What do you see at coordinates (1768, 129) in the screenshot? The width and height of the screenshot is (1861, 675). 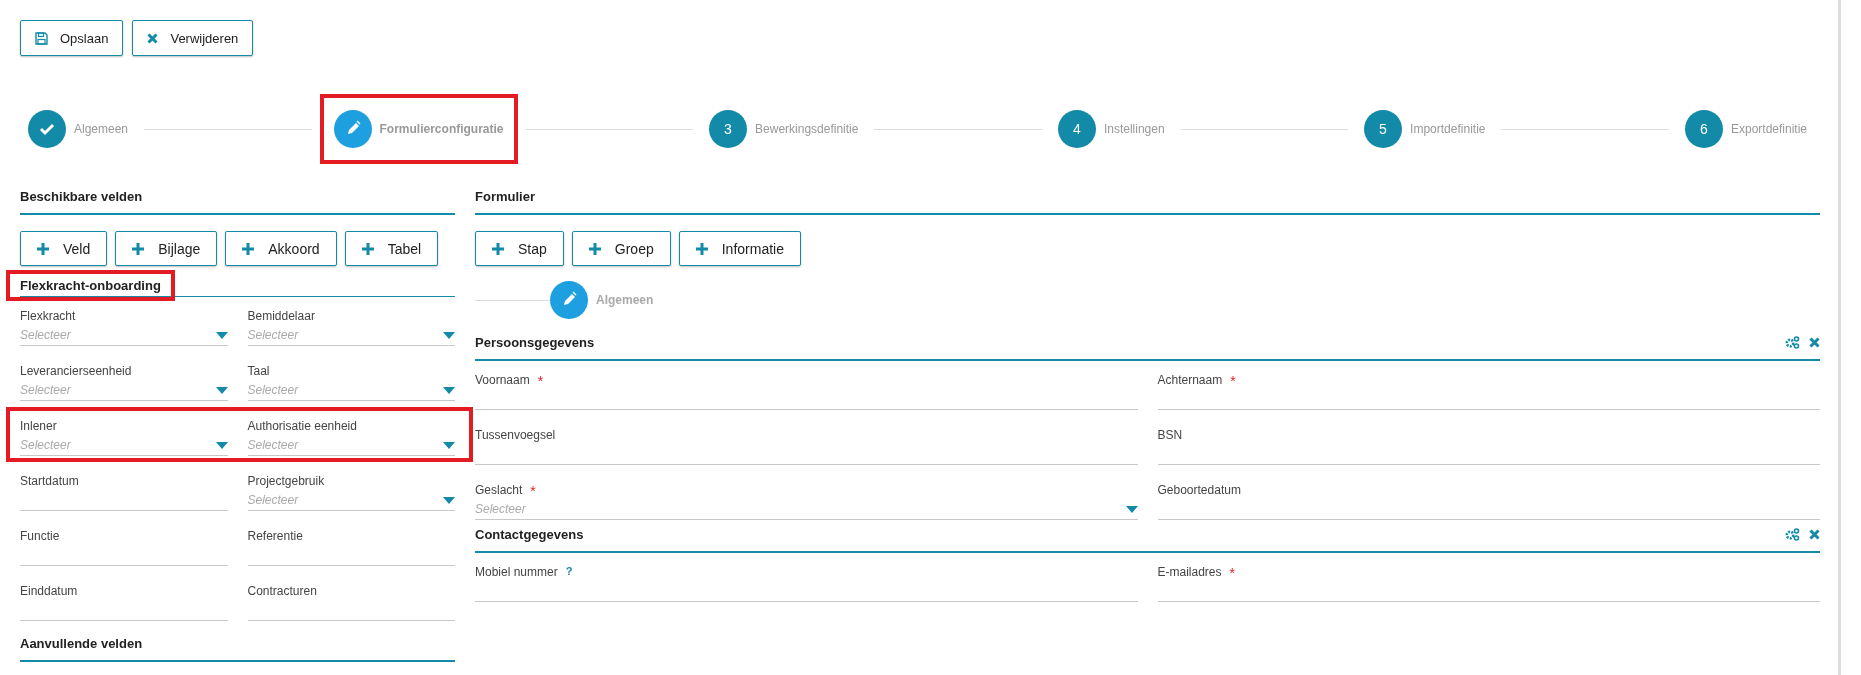 I see `step-label: Exportdefinitie` at bounding box center [1768, 129].